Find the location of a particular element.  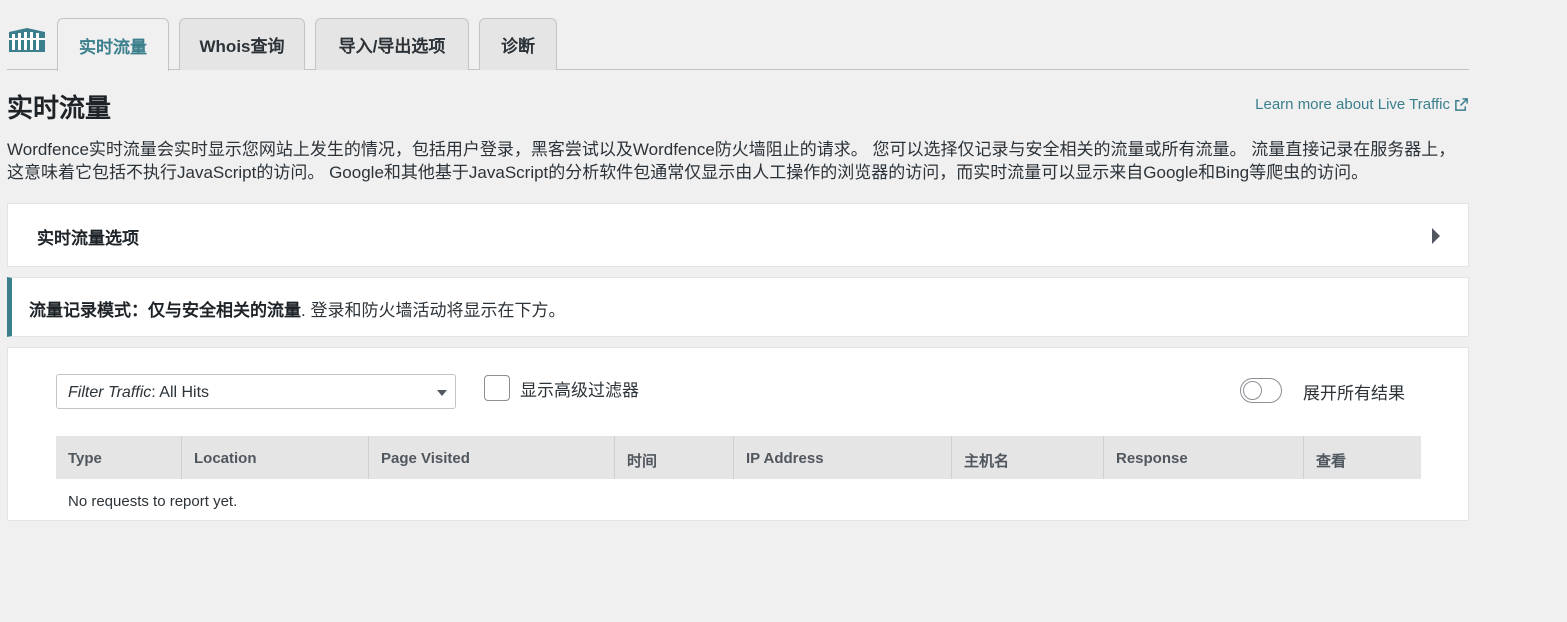

filter-traffic-select: Filter Traffic: All Hits is located at coordinates (256, 391).